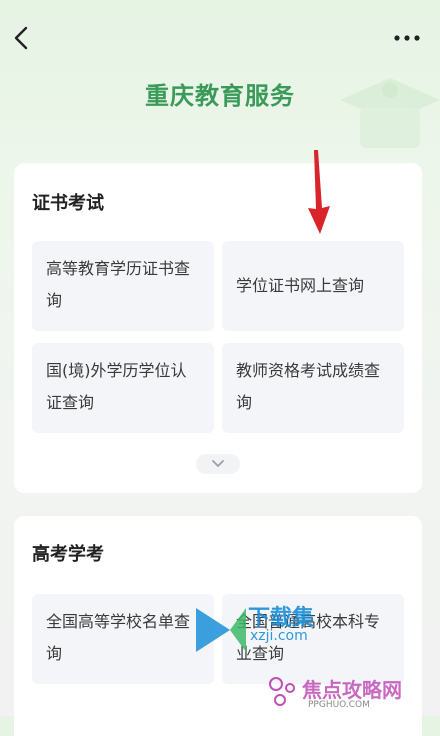 The height and width of the screenshot is (736, 440). I want to click on service-tile: 全国高等学校名单查询, so click(123, 639).